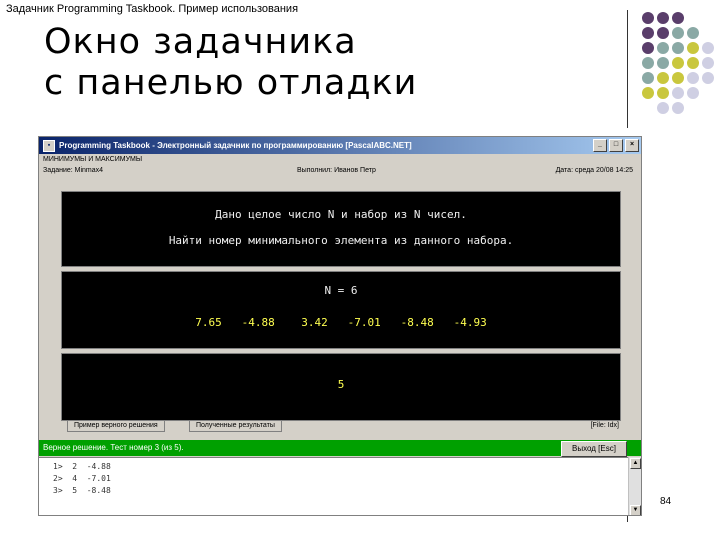 Image resolution: width=720 pixels, height=540 pixels. Describe the element at coordinates (666, 501) in the screenshot. I see `page-number: 84` at that location.